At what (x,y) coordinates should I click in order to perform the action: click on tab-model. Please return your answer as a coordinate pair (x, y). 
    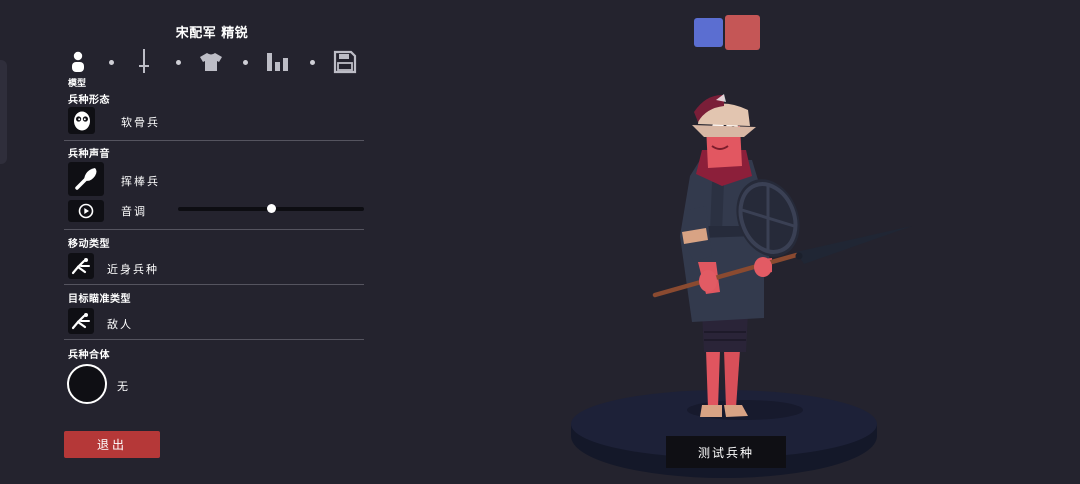
    Looking at the image, I should click on (78, 62).